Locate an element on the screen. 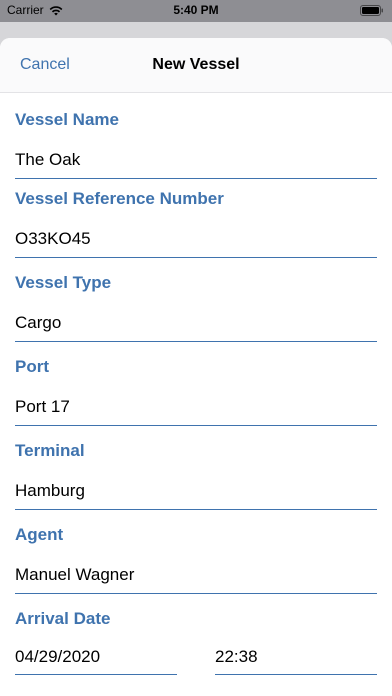 The width and height of the screenshot is (392, 696). vessel-reference-number-underline is located at coordinates (196, 257).